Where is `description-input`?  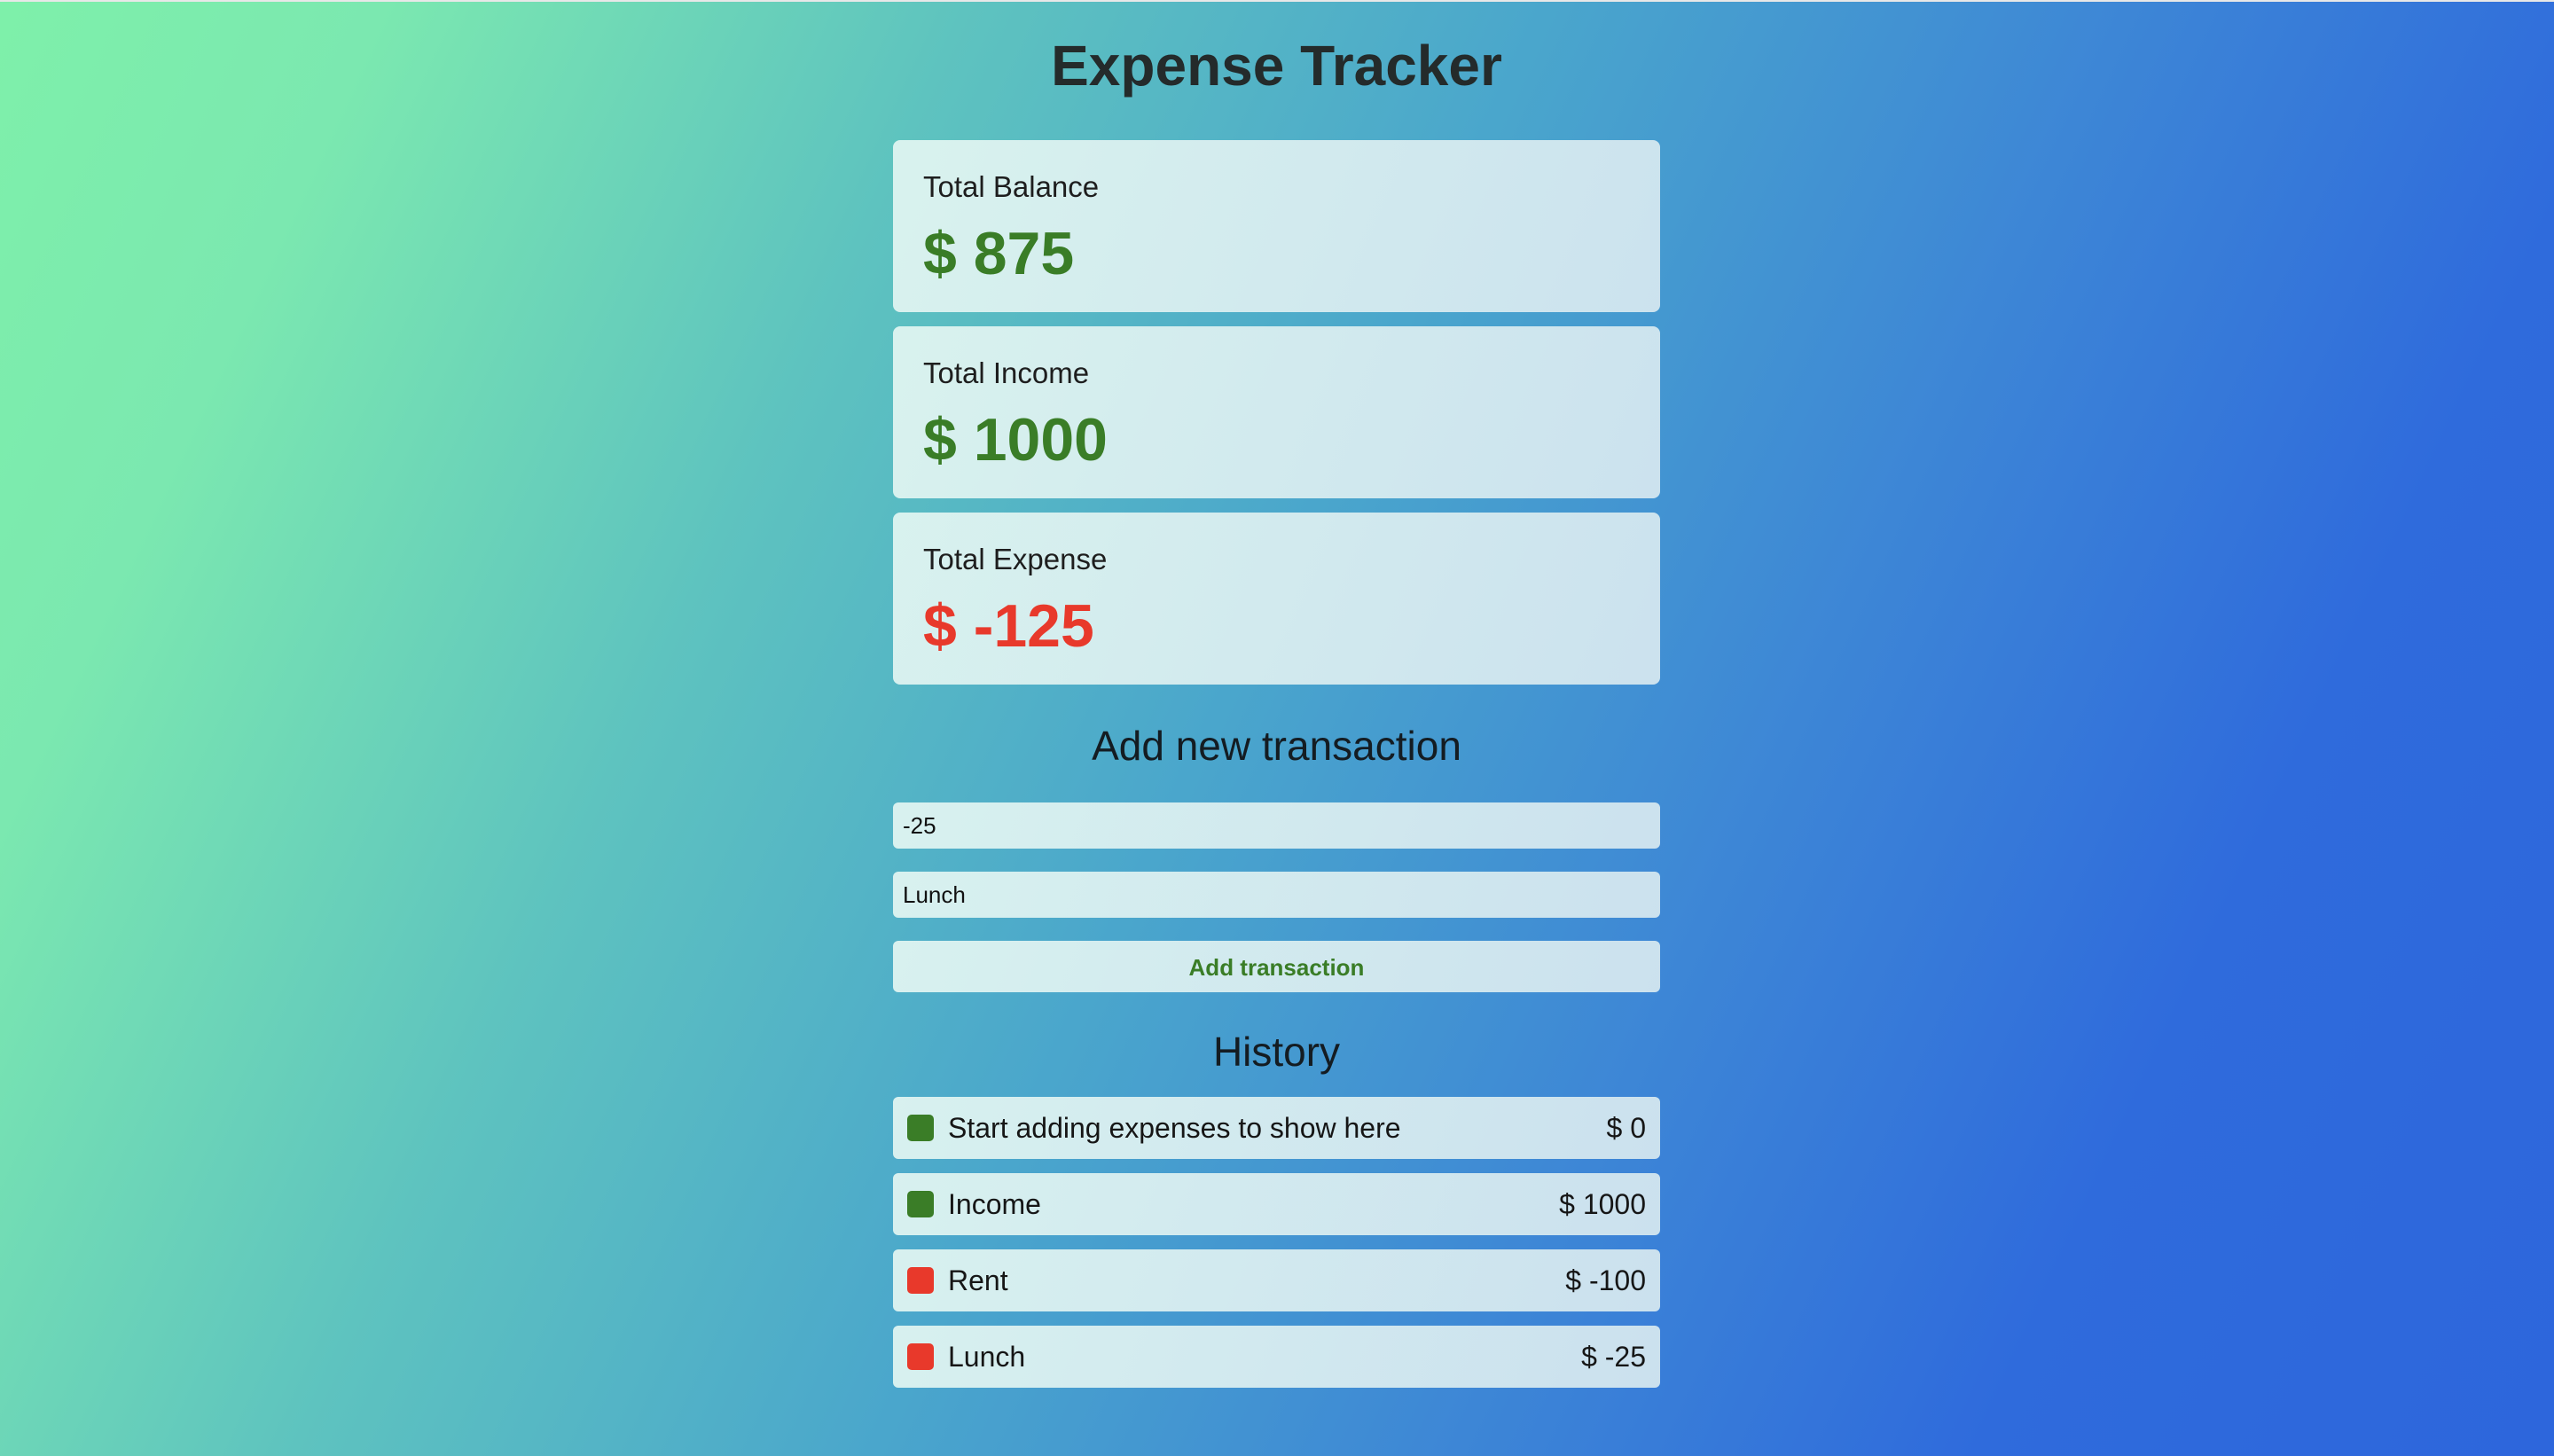
description-input is located at coordinates (1276, 895).